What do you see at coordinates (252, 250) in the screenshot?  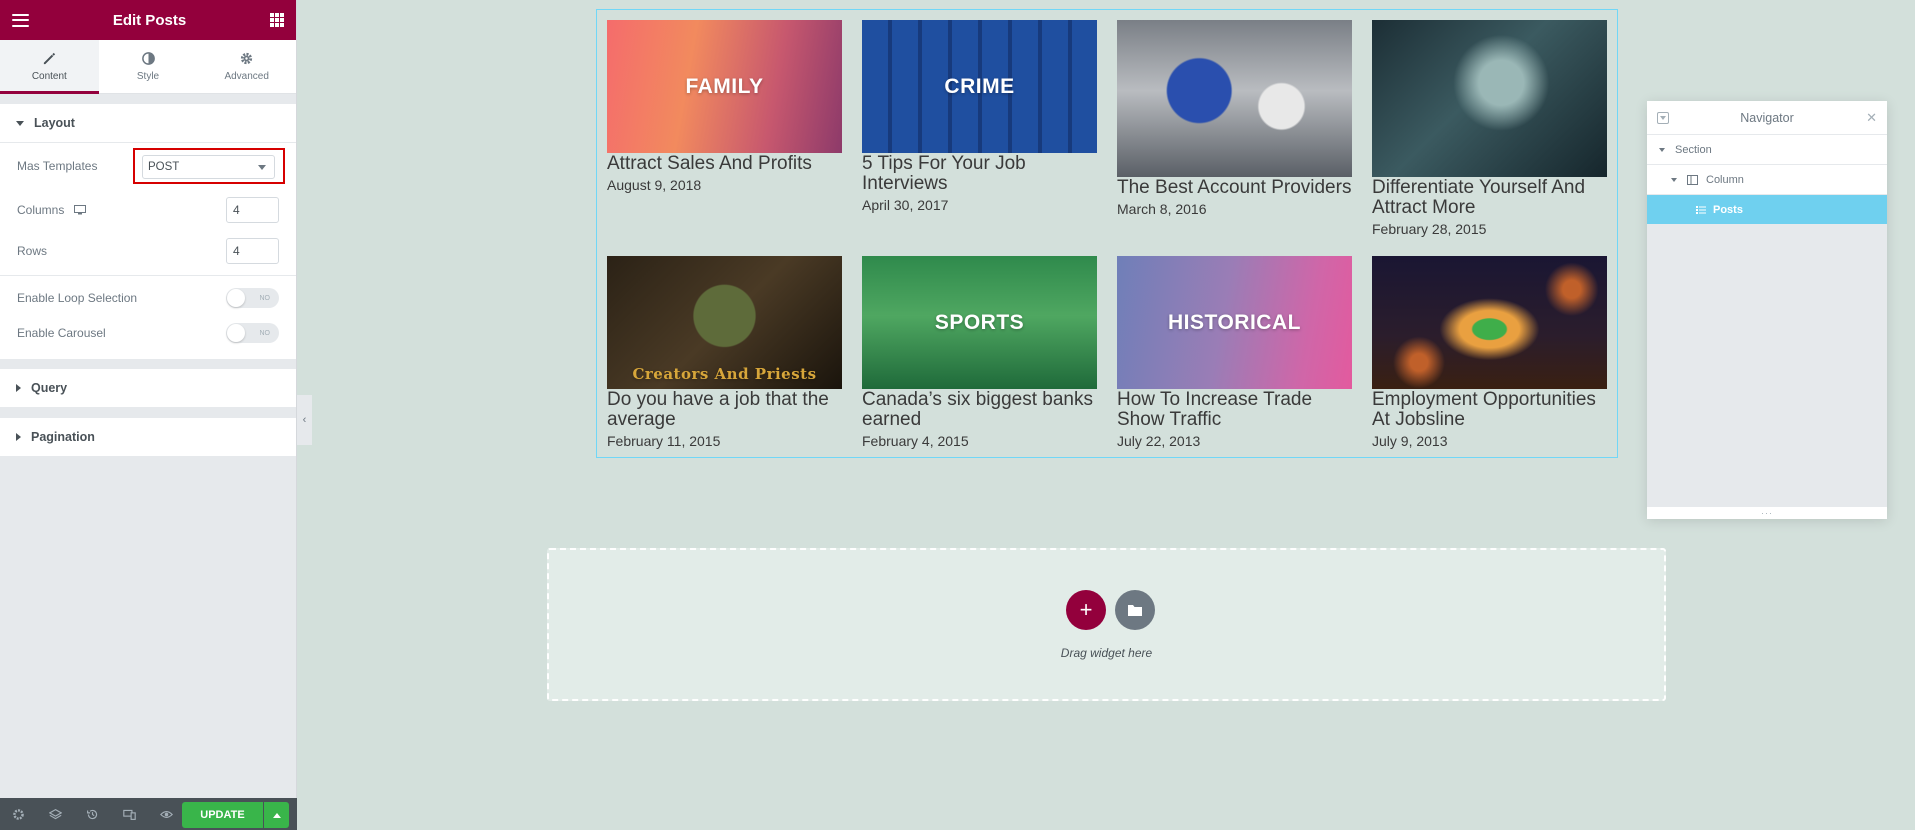 I see `rows-input: 4` at bounding box center [252, 250].